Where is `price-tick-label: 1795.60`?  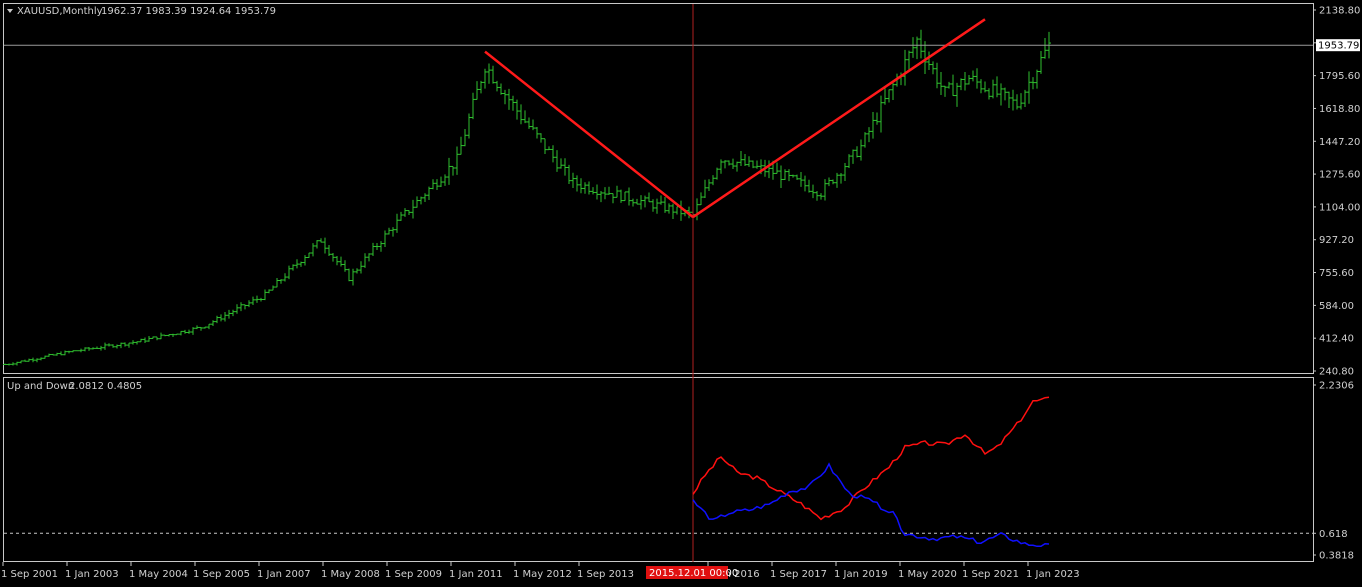 price-tick-label: 1795.60 is located at coordinates (1339, 76).